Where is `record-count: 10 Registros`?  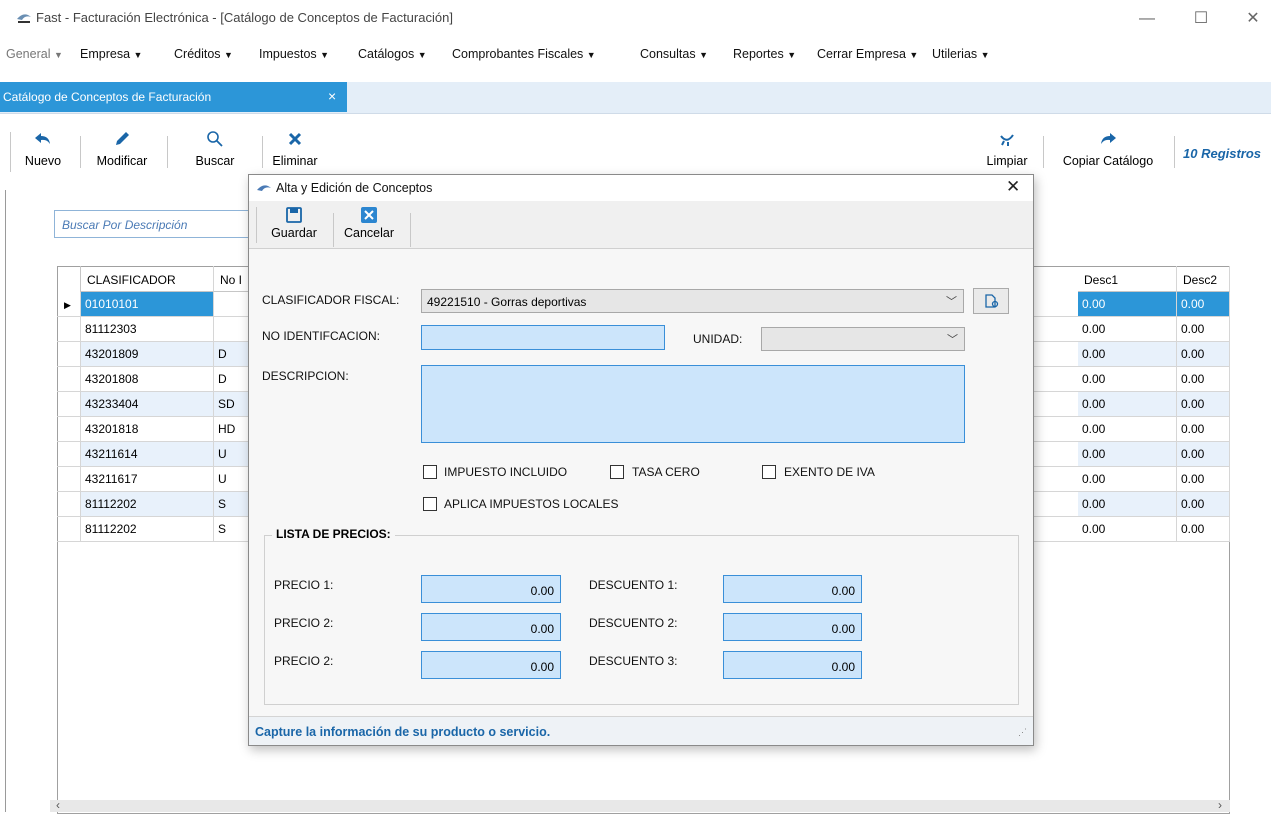
record-count: 10 Registros is located at coordinates (1222, 153).